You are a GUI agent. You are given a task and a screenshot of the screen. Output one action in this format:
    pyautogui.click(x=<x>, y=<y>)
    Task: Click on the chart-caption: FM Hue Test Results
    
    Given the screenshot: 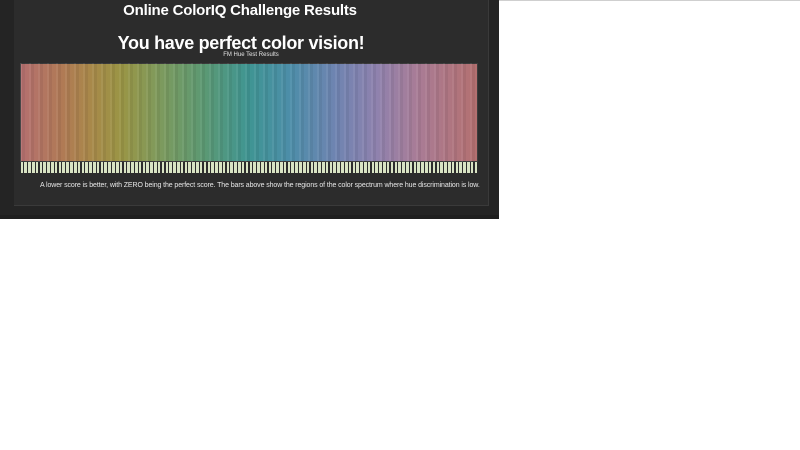 What is the action you would take?
    pyautogui.click(x=251, y=55)
    